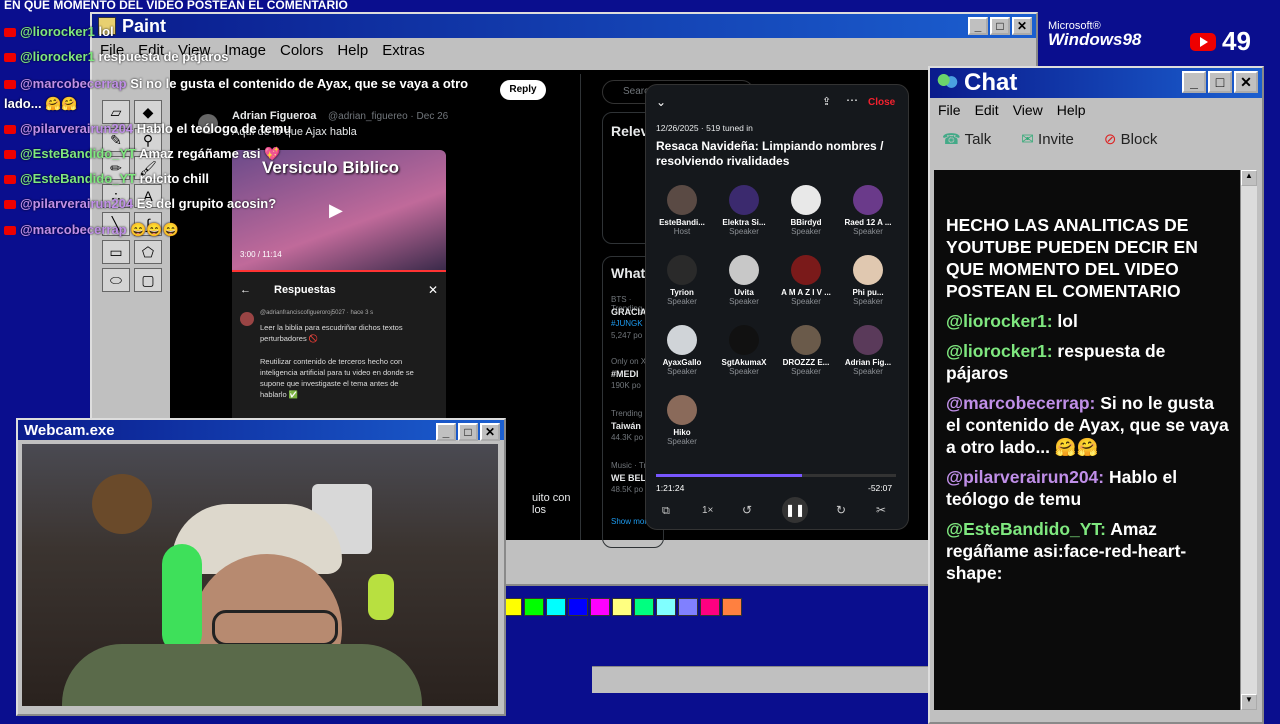 This screenshot has width=1280, height=724. Describe the element at coordinates (881, 510) in the screenshot. I see `clip-icon: ✂` at that location.